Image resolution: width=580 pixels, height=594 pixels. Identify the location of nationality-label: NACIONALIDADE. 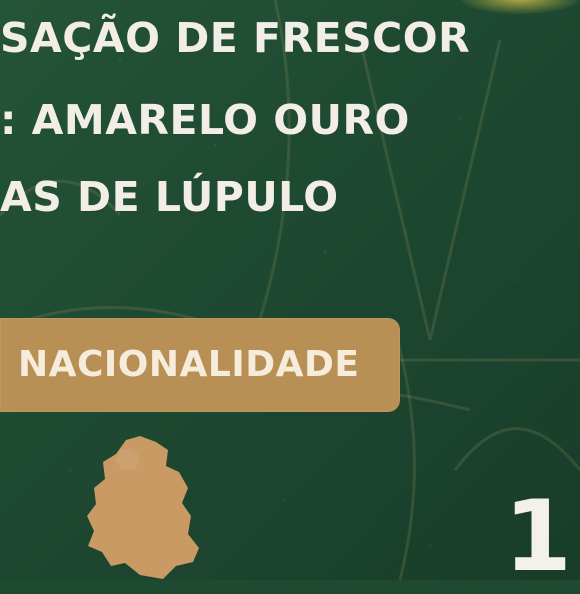
(189, 364).